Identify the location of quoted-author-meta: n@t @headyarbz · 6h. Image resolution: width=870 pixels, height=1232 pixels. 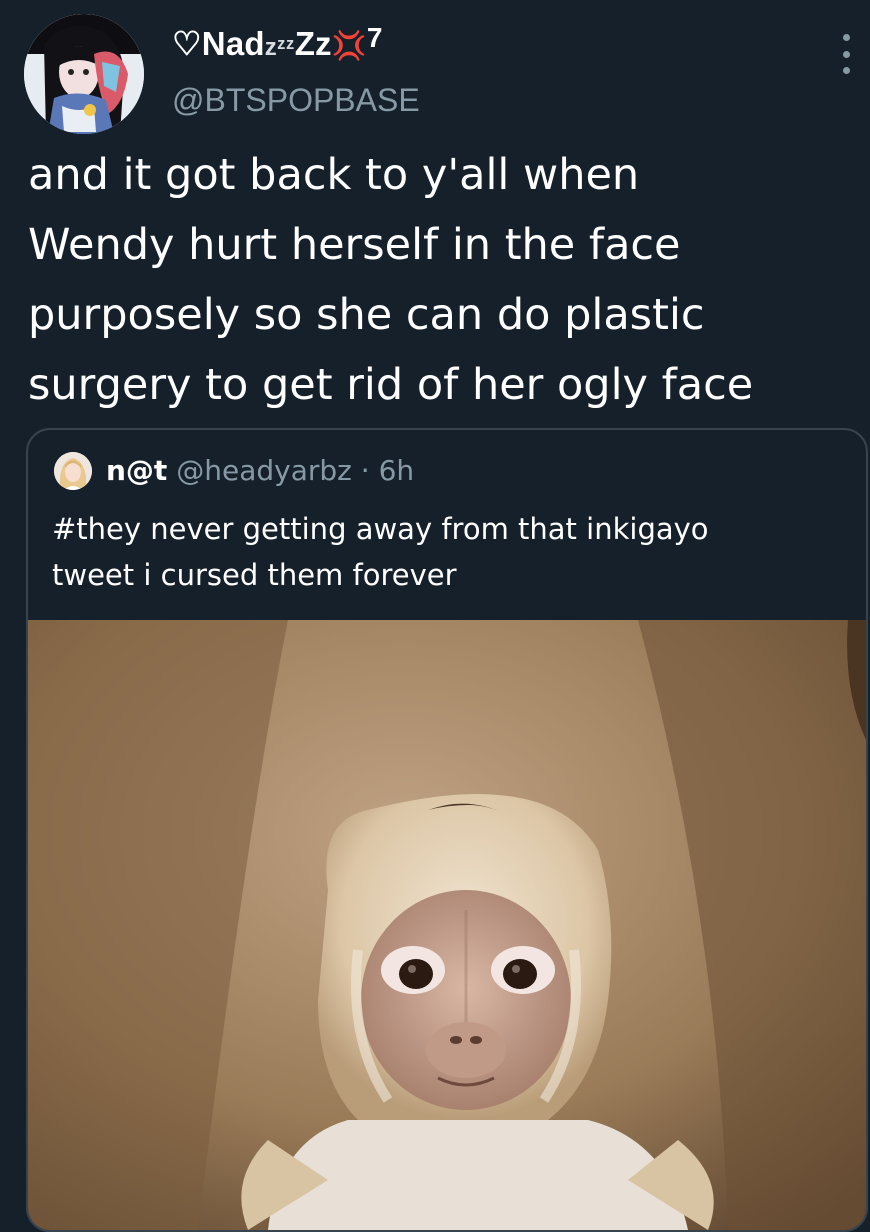
(260, 470).